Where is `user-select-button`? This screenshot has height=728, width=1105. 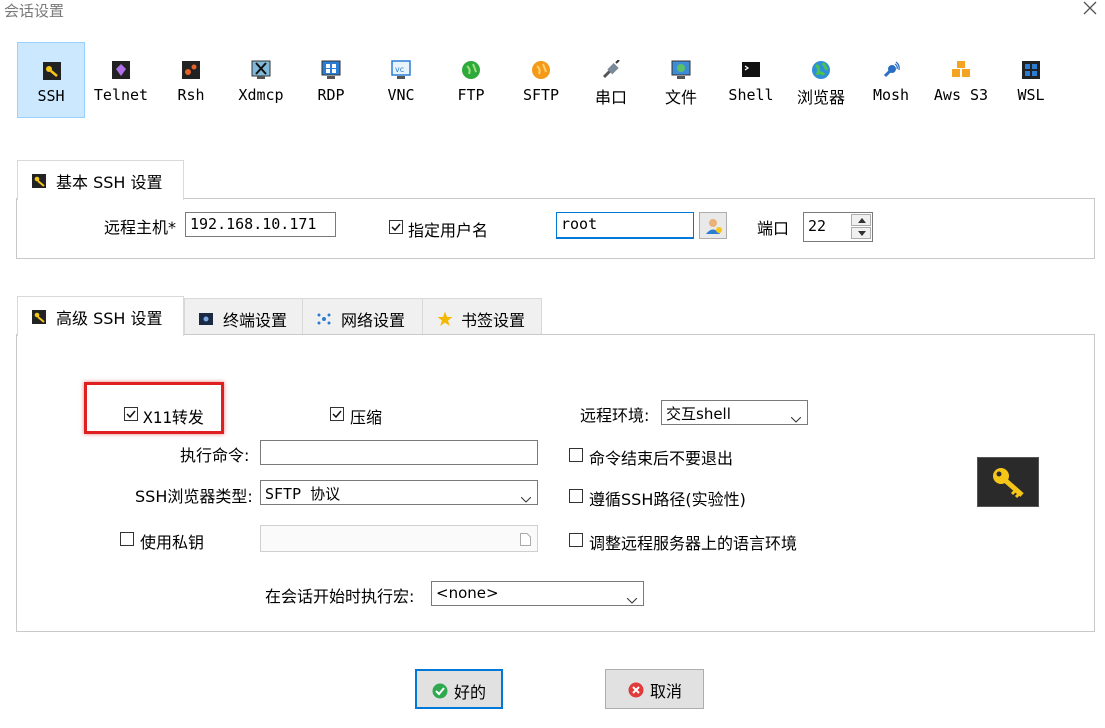 user-select-button is located at coordinates (713, 225).